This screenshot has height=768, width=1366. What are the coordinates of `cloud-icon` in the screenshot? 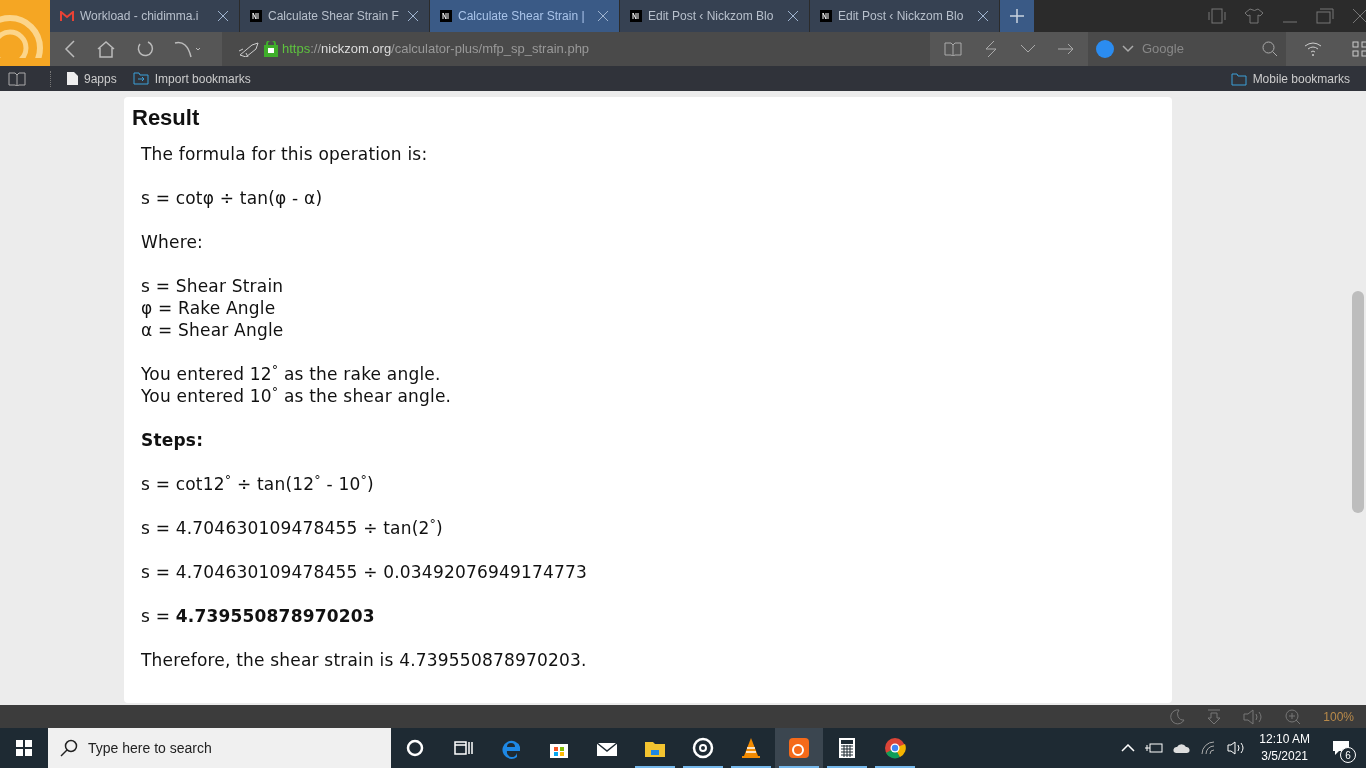 It's located at (1182, 748).